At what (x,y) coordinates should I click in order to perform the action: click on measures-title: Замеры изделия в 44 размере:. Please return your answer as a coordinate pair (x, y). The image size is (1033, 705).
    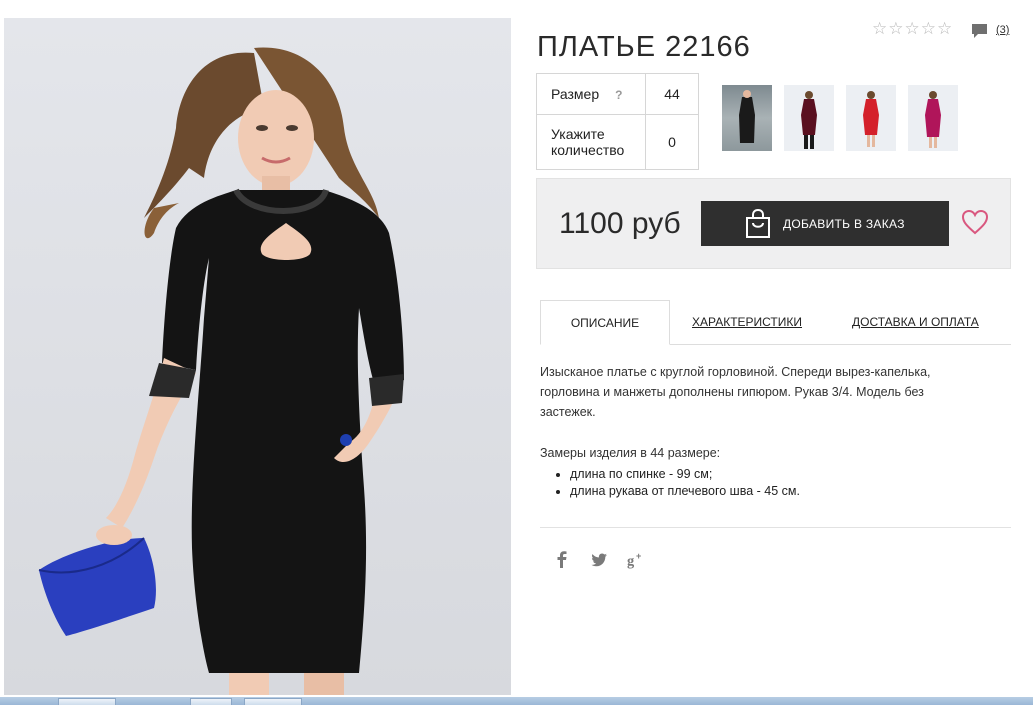
    Looking at the image, I should click on (630, 453).